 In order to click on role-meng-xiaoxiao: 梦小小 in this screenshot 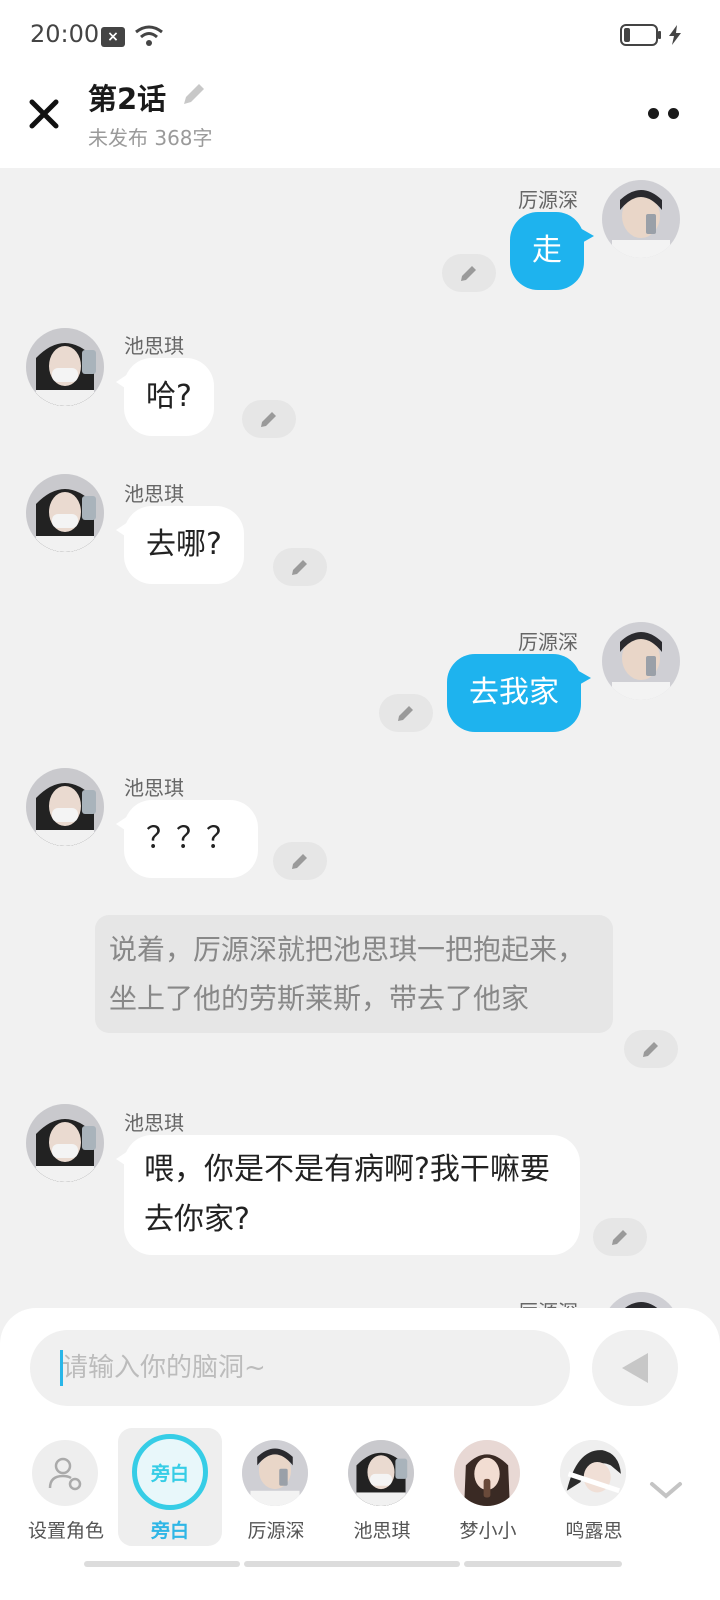, I will do `click(488, 1487)`.